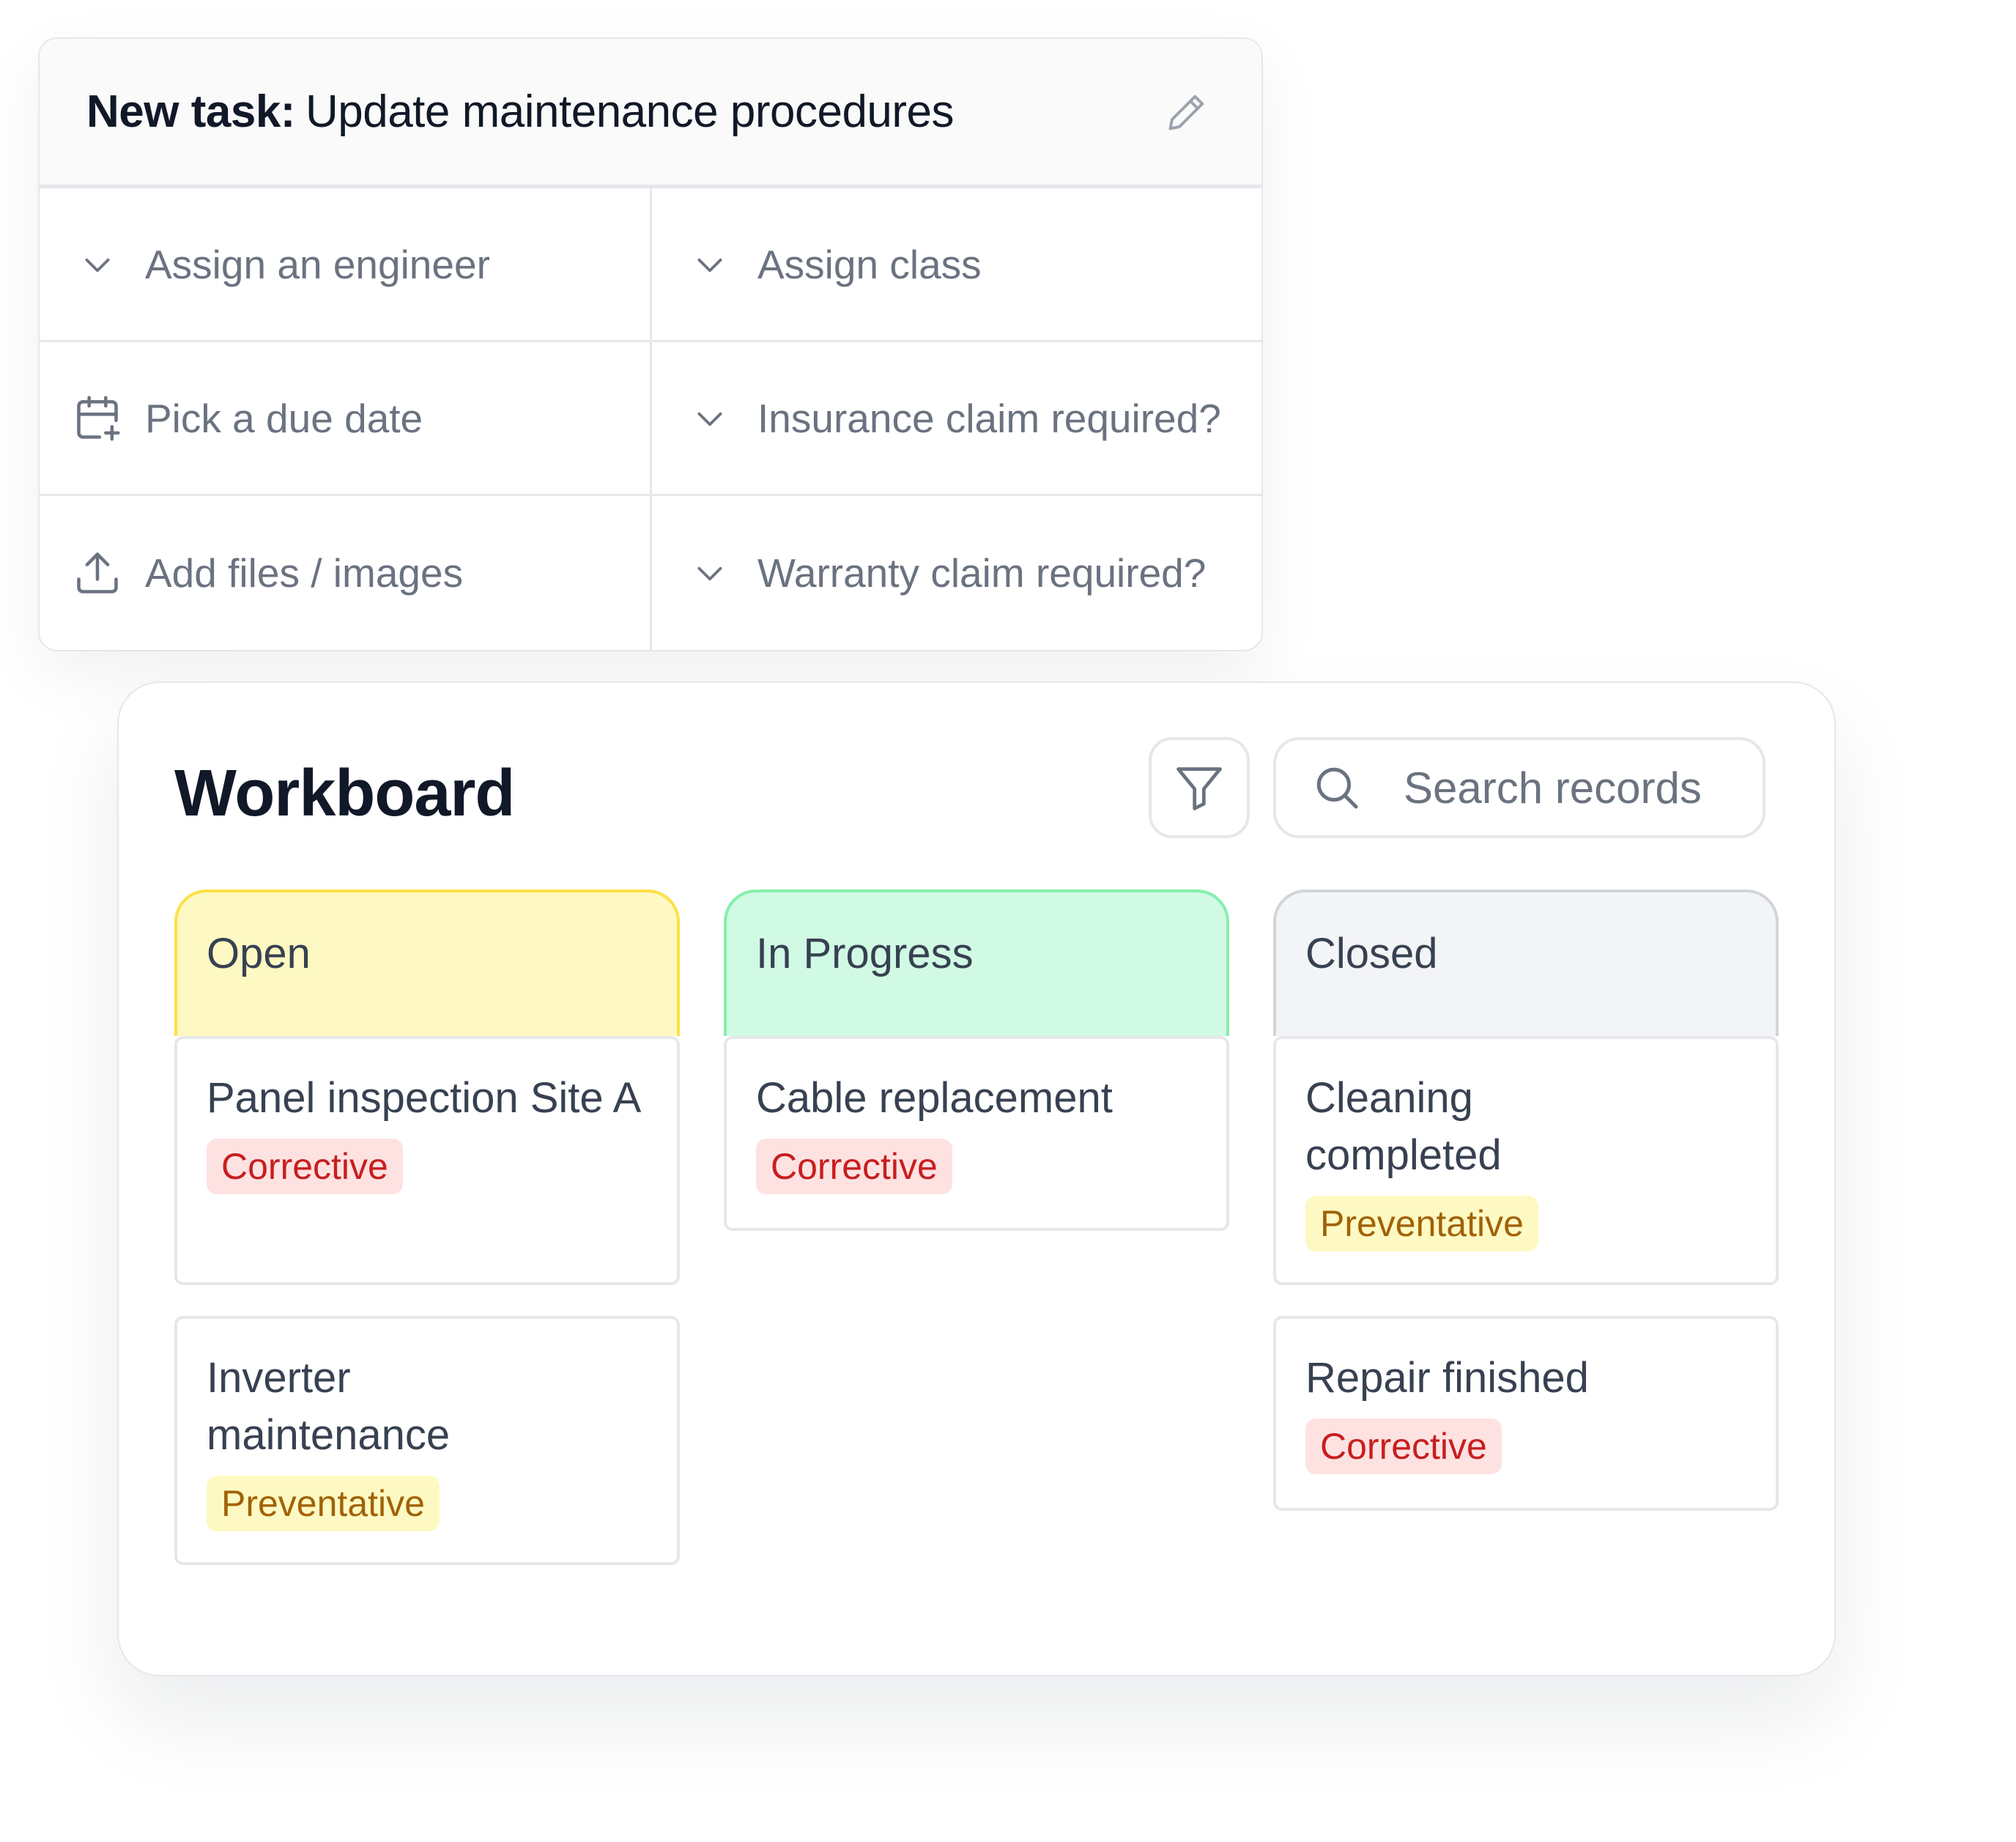 This screenshot has width=2016, height=1842. Describe the element at coordinates (1526, 1160) in the screenshot. I see `task-card: Cleaning completed Preventative` at that location.